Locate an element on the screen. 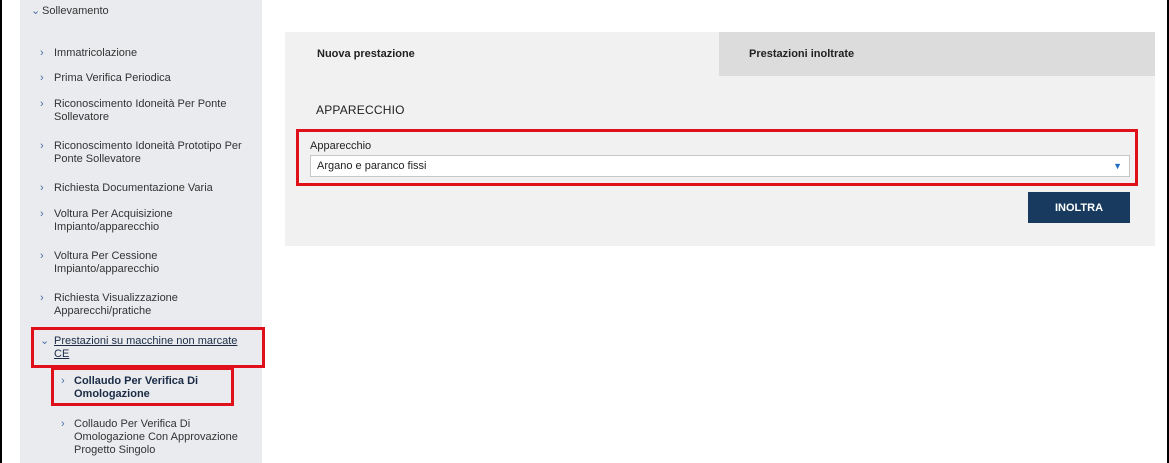 The height and width of the screenshot is (463, 1169). highlight-box-collaudo is located at coordinates (142, 386).